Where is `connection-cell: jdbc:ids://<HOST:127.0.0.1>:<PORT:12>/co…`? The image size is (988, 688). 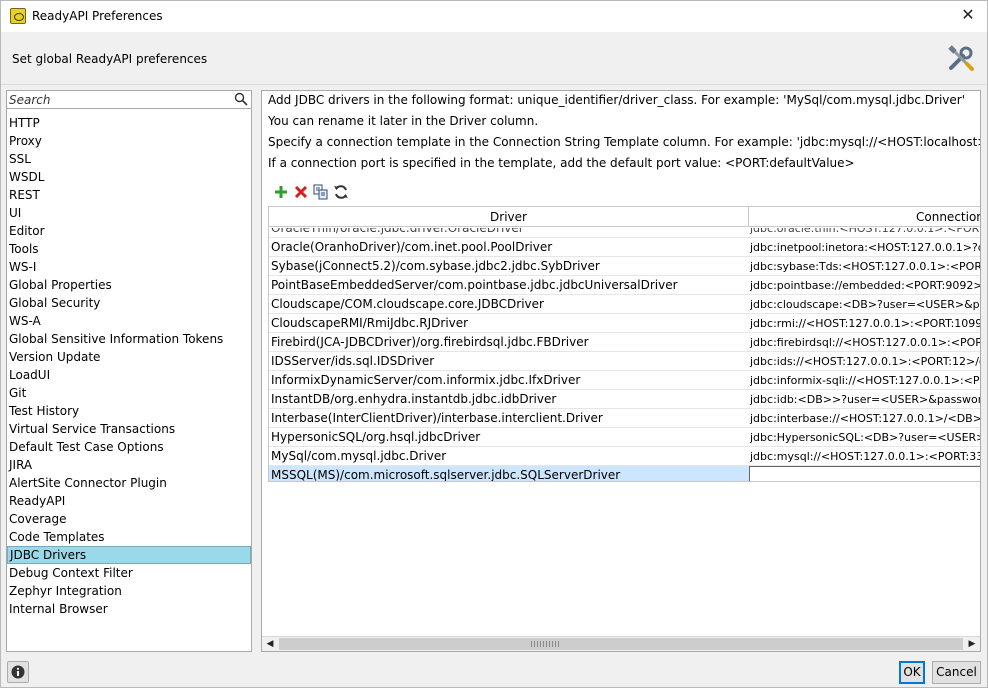
connection-cell: jdbc:ids://<HOST:127.0.0.1>:<PORT:12>/co… is located at coordinates (864, 361).